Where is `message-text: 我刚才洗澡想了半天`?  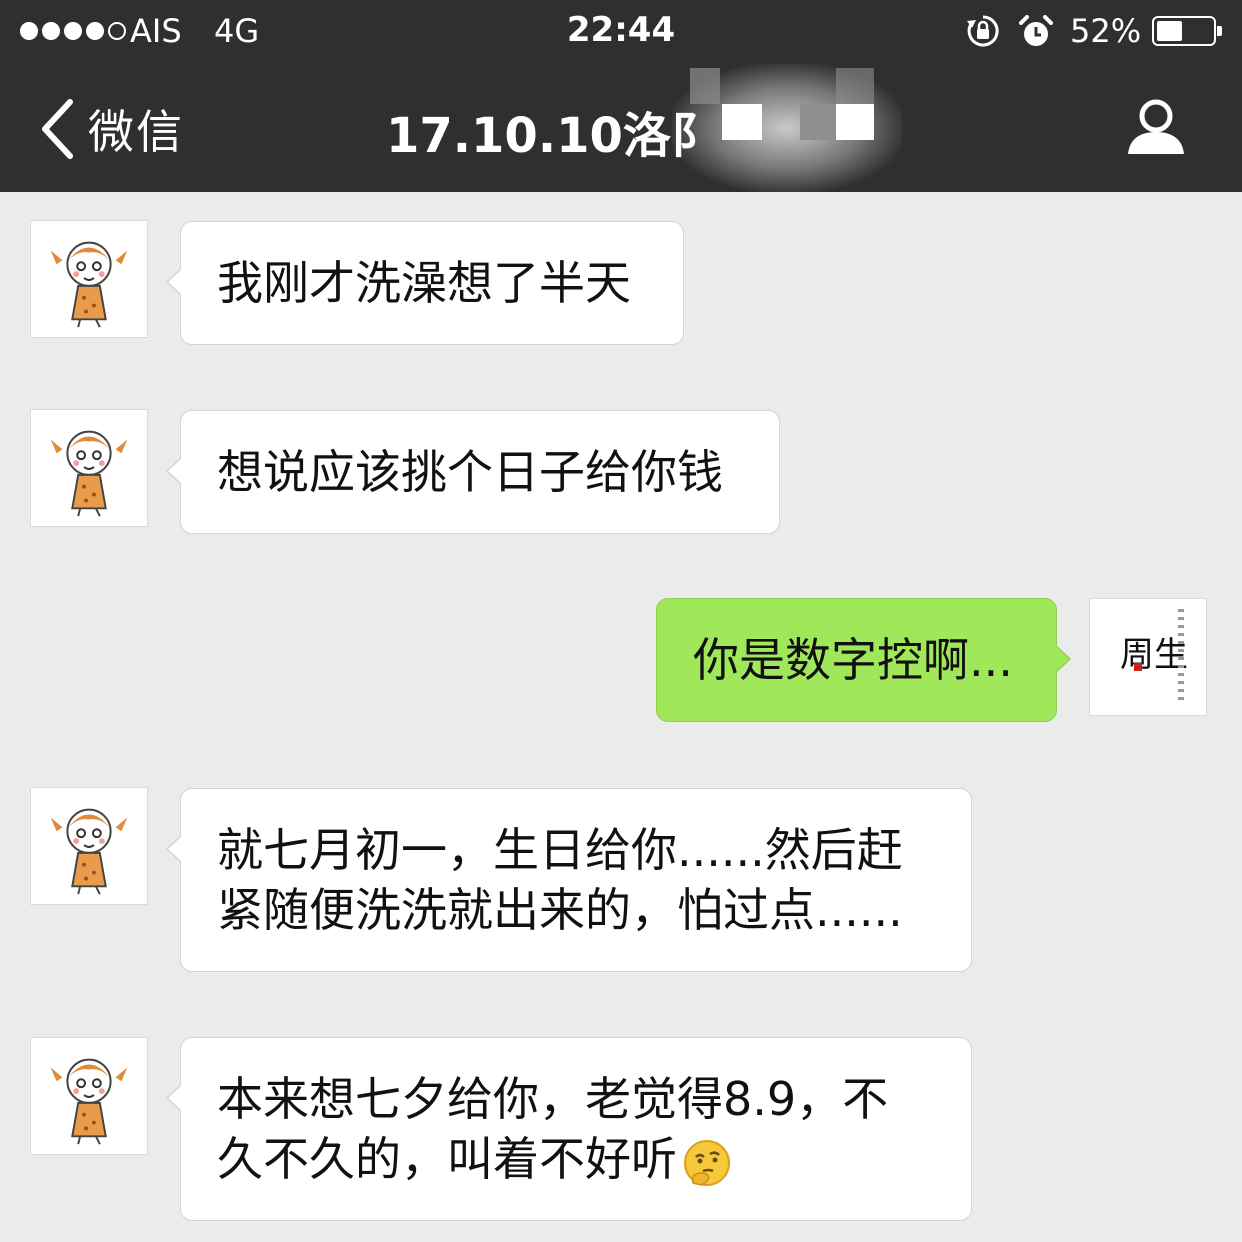
message-text: 我刚才洗澡想了半天 is located at coordinates (424, 283).